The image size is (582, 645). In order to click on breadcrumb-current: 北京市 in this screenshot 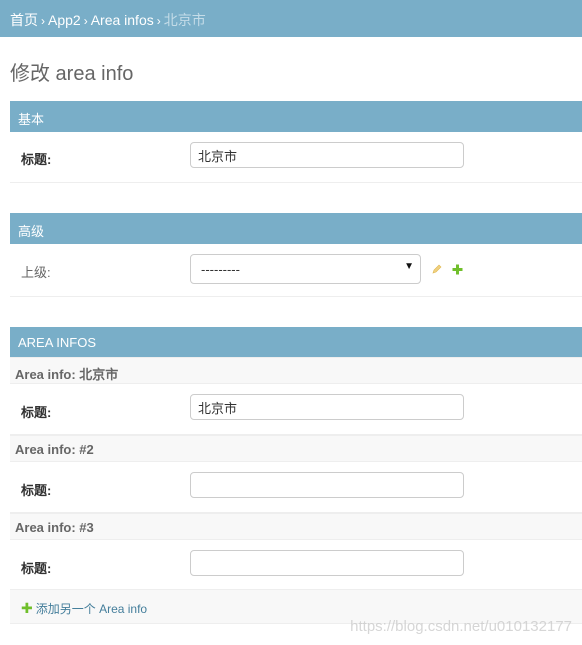, I will do `click(184, 20)`.